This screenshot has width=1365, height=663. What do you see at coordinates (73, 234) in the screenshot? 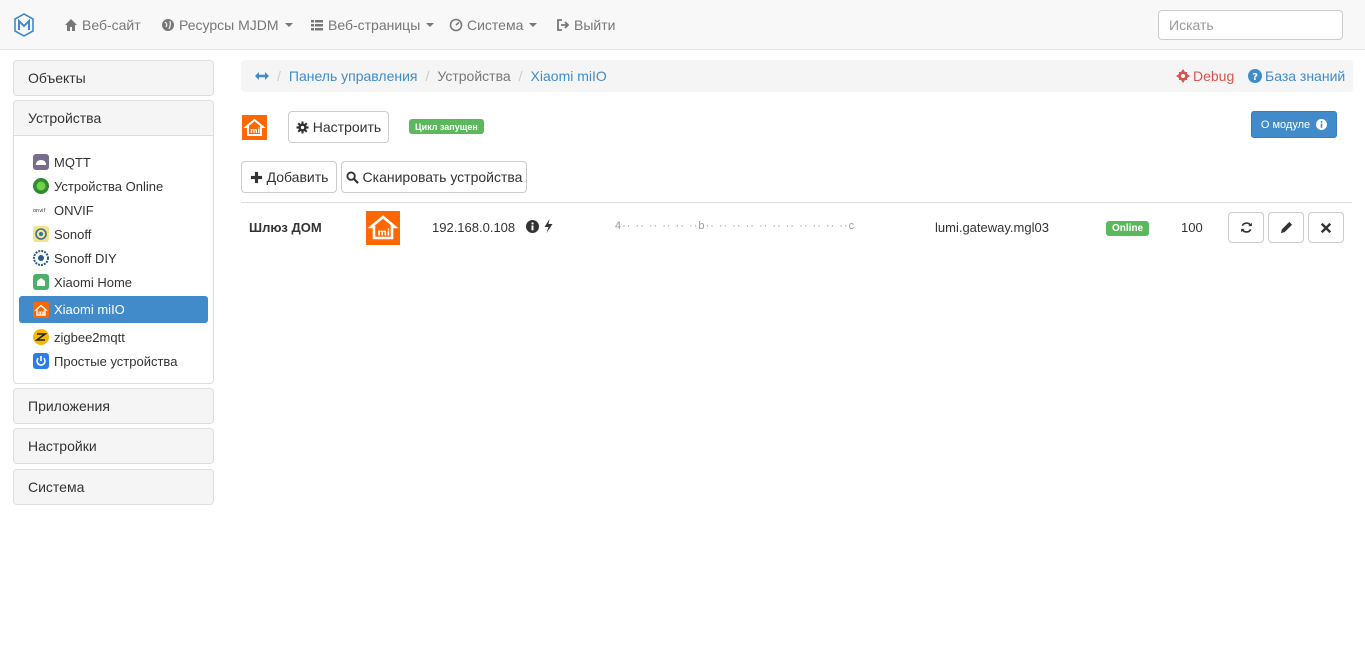
I see `sidebar-item-label: Sonoff` at bounding box center [73, 234].